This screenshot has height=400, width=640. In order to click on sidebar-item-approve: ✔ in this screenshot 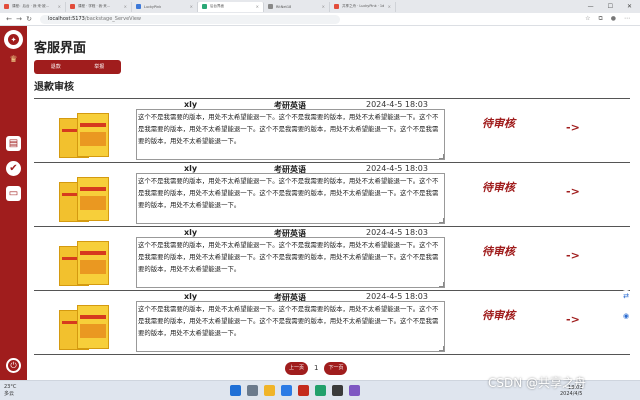, I will do `click(13, 168)`.